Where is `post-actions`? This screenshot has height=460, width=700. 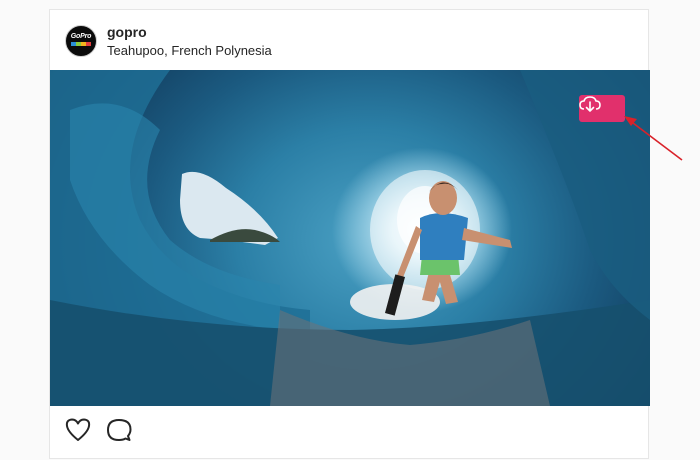
post-actions is located at coordinates (349, 433).